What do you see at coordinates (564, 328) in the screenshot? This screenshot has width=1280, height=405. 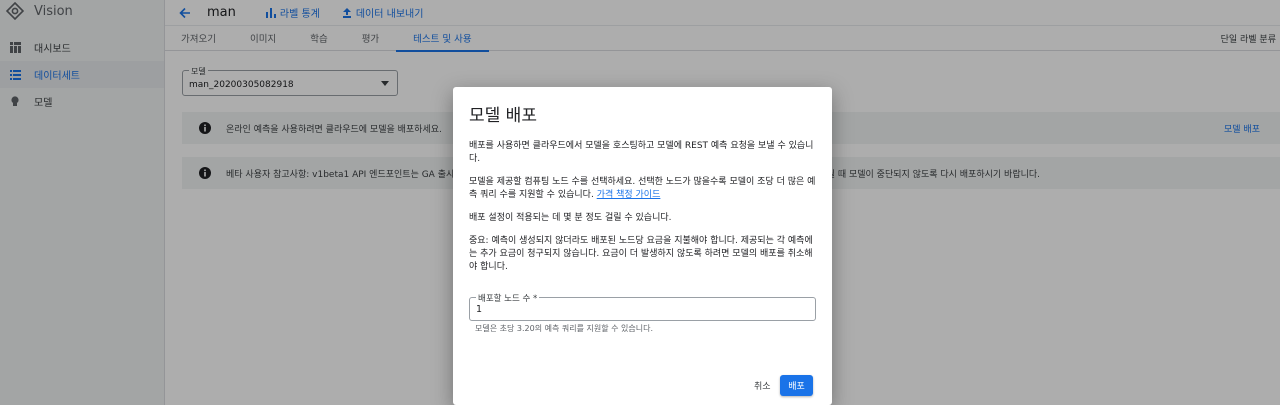 I see `node-count-help: 모델은 초당 3.20의 예측 쿼리를 지원할 수 있습니다.` at bounding box center [564, 328].